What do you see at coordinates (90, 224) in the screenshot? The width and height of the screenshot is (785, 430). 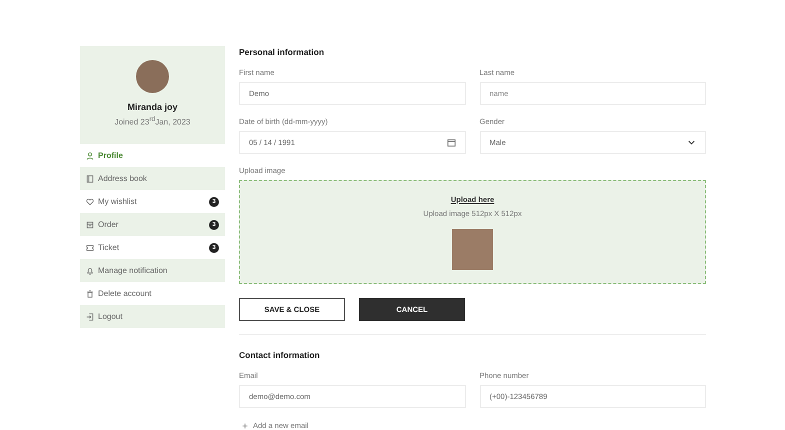 I see `box-icon` at bounding box center [90, 224].